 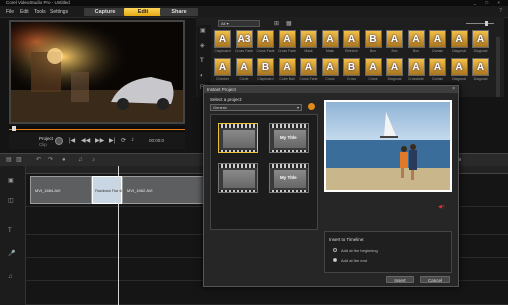 What do you see at coordinates (359, 250) in the screenshot?
I see `add-beginning-label: Add at the beginning` at bounding box center [359, 250].